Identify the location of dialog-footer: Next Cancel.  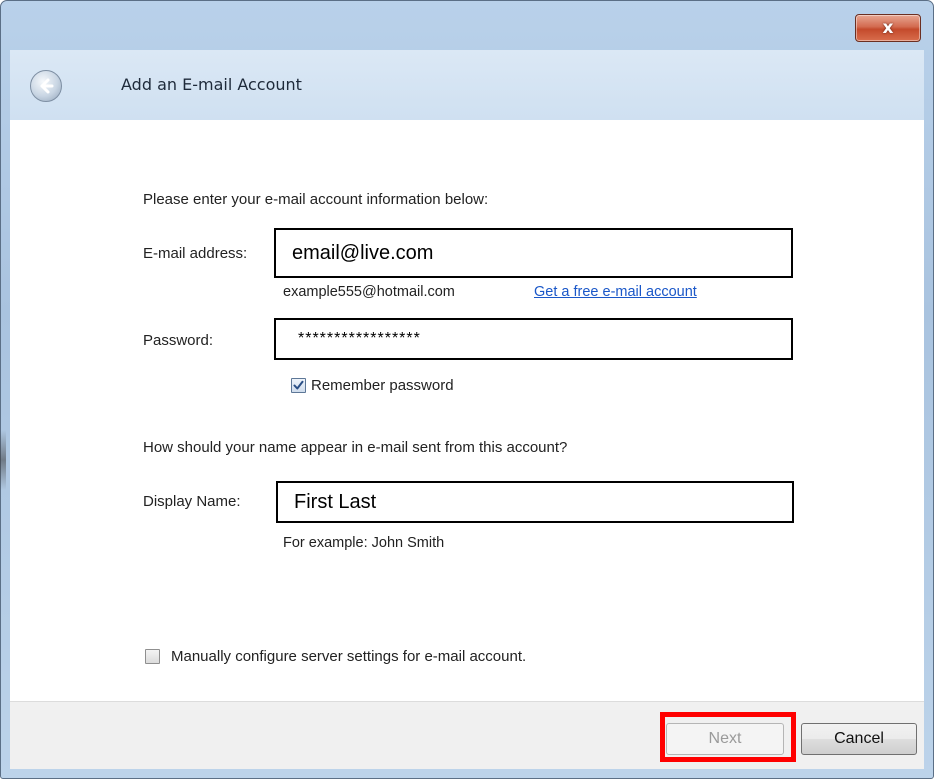
(467, 735).